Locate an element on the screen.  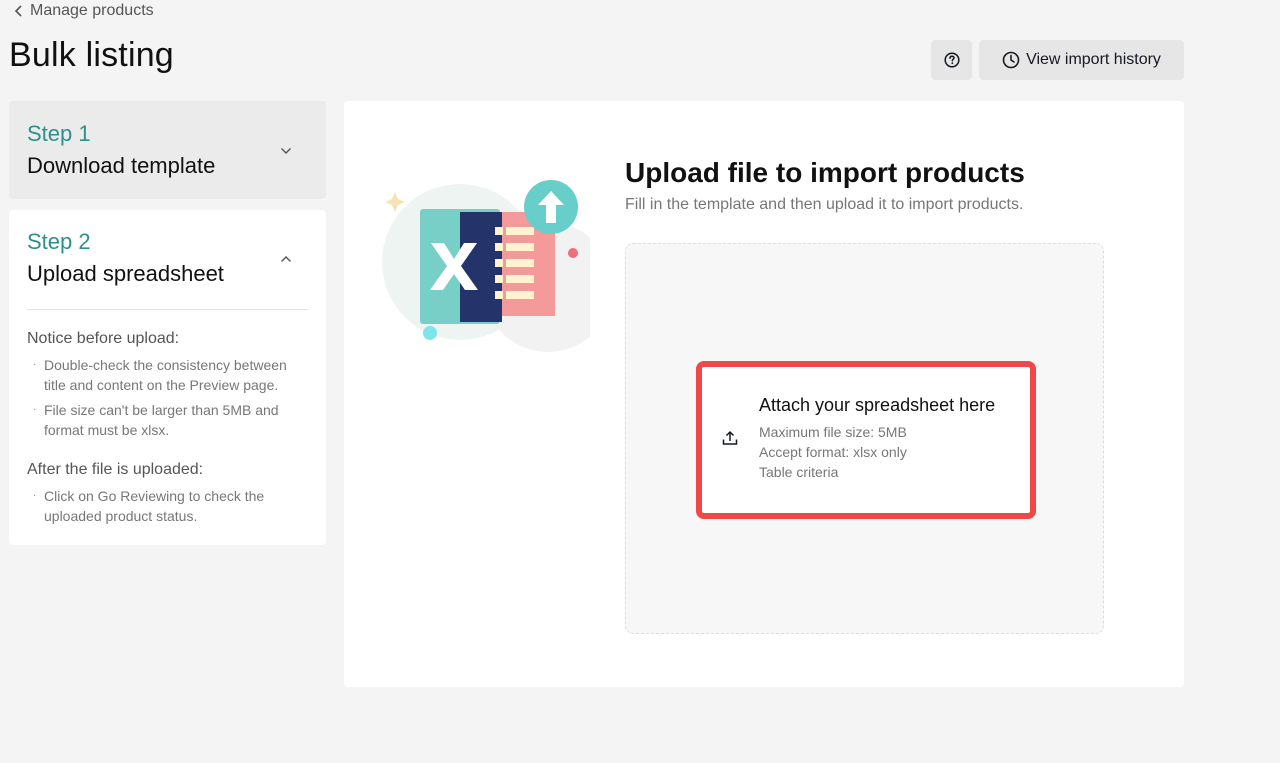
page-title: Bulk listing is located at coordinates (91, 55).